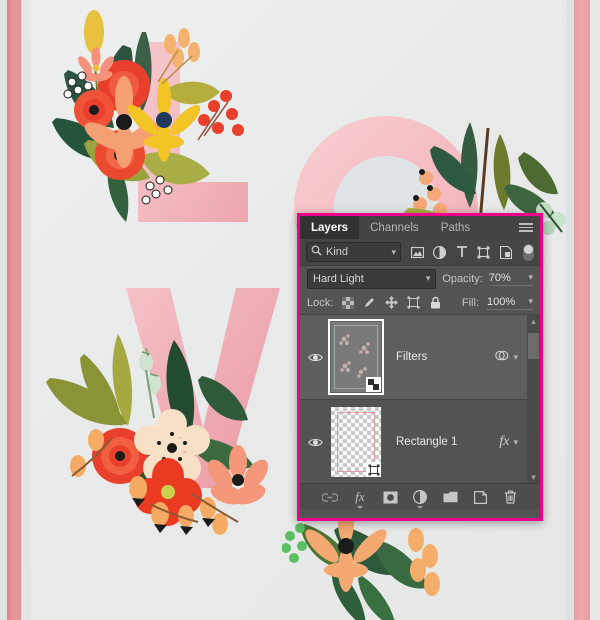  What do you see at coordinates (14, 310) in the screenshot?
I see `left-pink-stripe` at bounding box center [14, 310].